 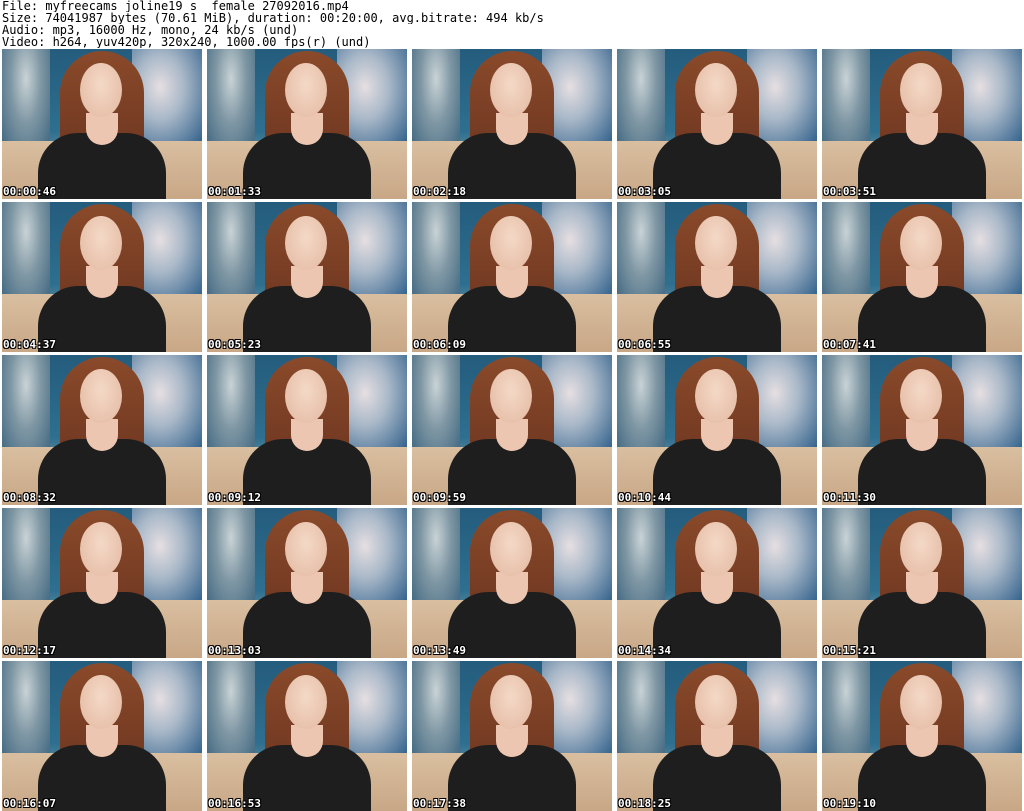 What do you see at coordinates (307, 430) in the screenshot?
I see `video-thumbnail: 00:09:12` at bounding box center [307, 430].